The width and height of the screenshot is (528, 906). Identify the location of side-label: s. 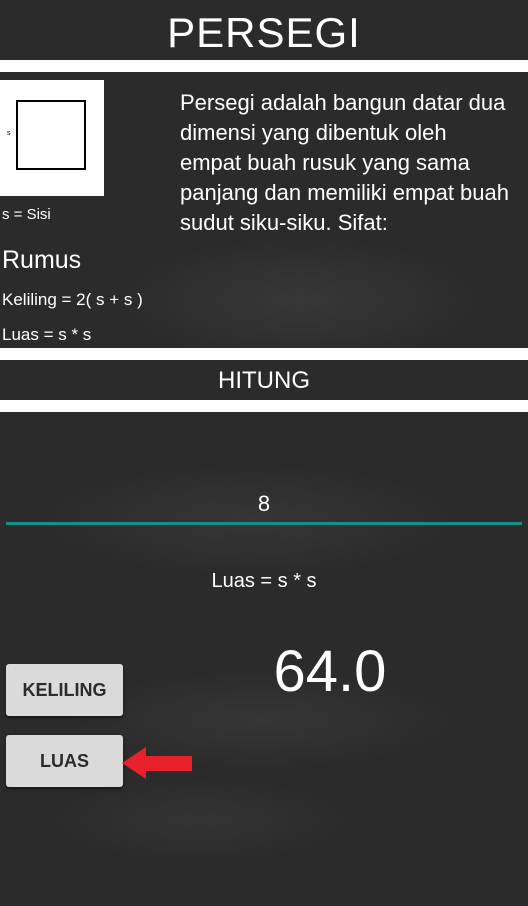
(9, 133).